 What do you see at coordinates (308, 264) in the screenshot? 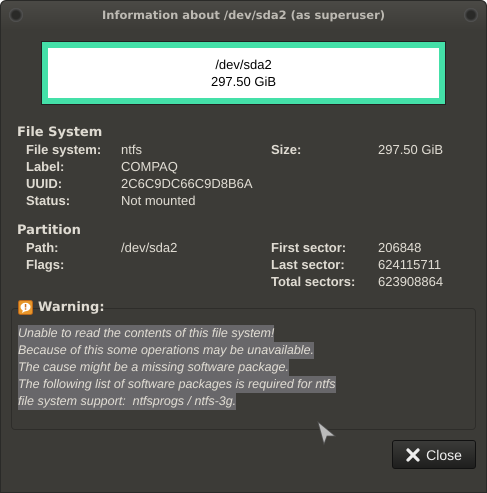
I see `field-label: Last sector:` at bounding box center [308, 264].